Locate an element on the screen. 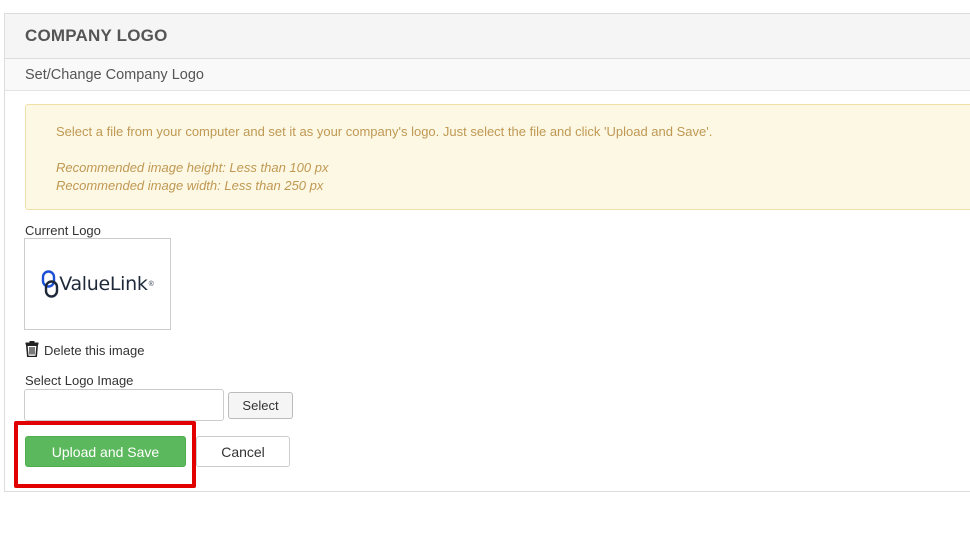 The height and width of the screenshot is (537, 970). chain-link-icon is located at coordinates (50, 284).